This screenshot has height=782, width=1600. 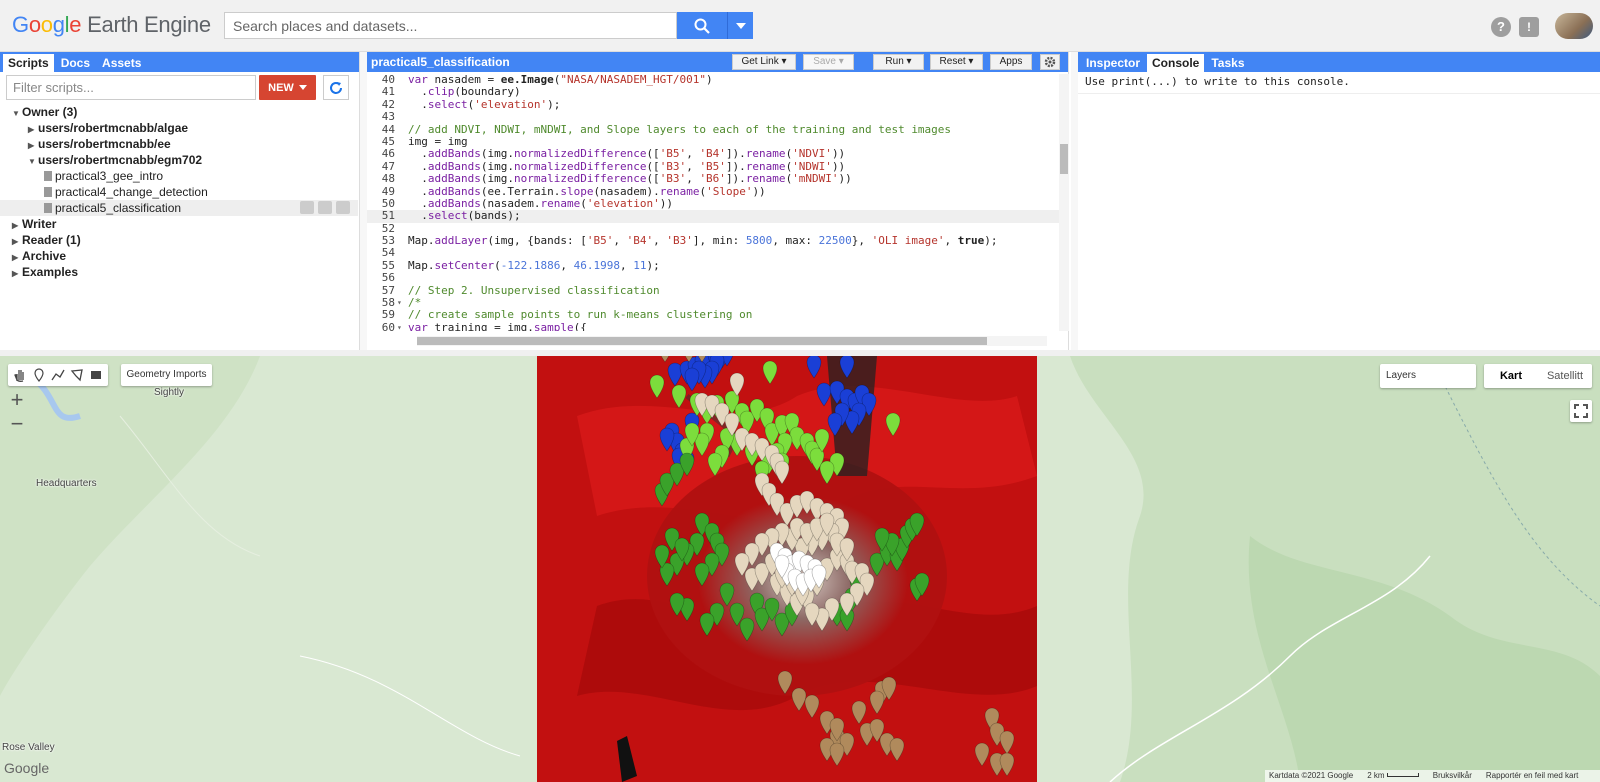 What do you see at coordinates (713, 326) in the screenshot?
I see `code-line: 60 ▾ var training = img.sample({` at bounding box center [713, 326].